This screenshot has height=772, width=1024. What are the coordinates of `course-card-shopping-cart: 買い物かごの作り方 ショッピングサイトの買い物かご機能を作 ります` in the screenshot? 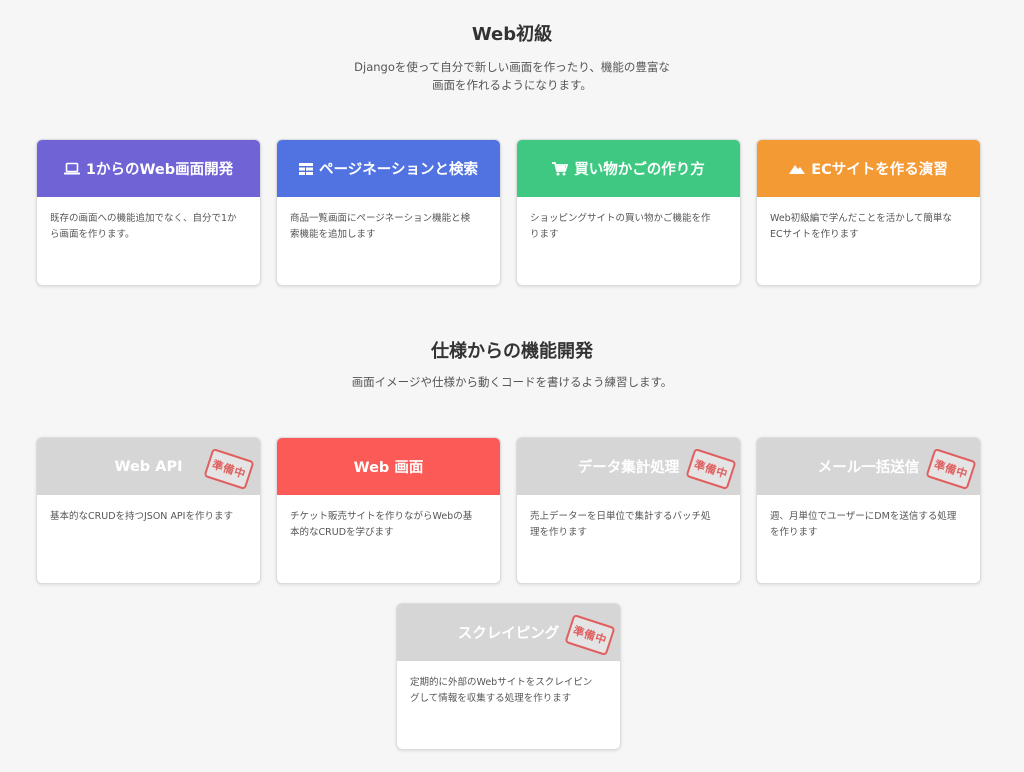 It's located at (628, 212).